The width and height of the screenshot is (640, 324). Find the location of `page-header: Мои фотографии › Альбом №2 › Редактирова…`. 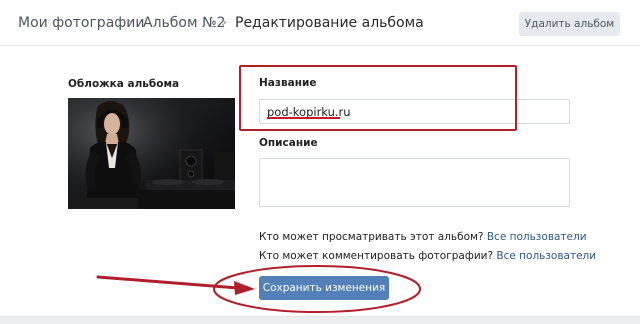

page-header: Мои фотографии › Альбом №2 › Редактирова… is located at coordinates (320, 23).